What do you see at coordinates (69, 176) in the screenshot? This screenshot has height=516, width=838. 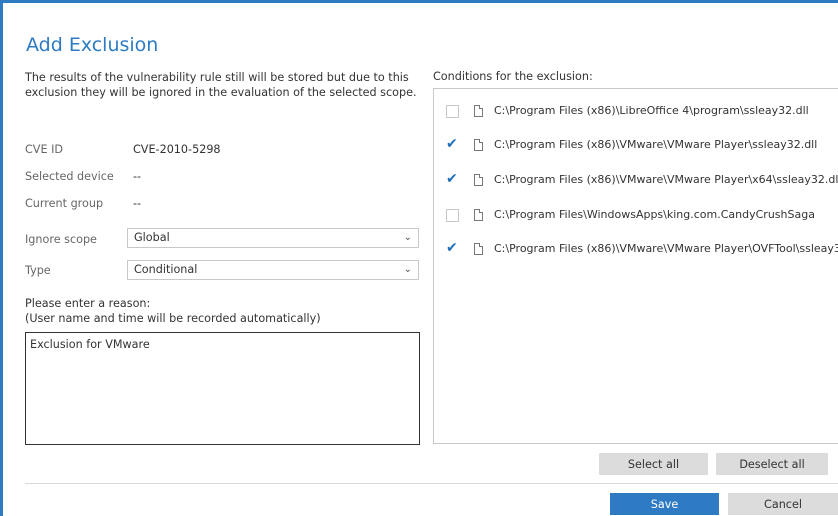 I see `selected-device-label: Selected device` at bounding box center [69, 176].